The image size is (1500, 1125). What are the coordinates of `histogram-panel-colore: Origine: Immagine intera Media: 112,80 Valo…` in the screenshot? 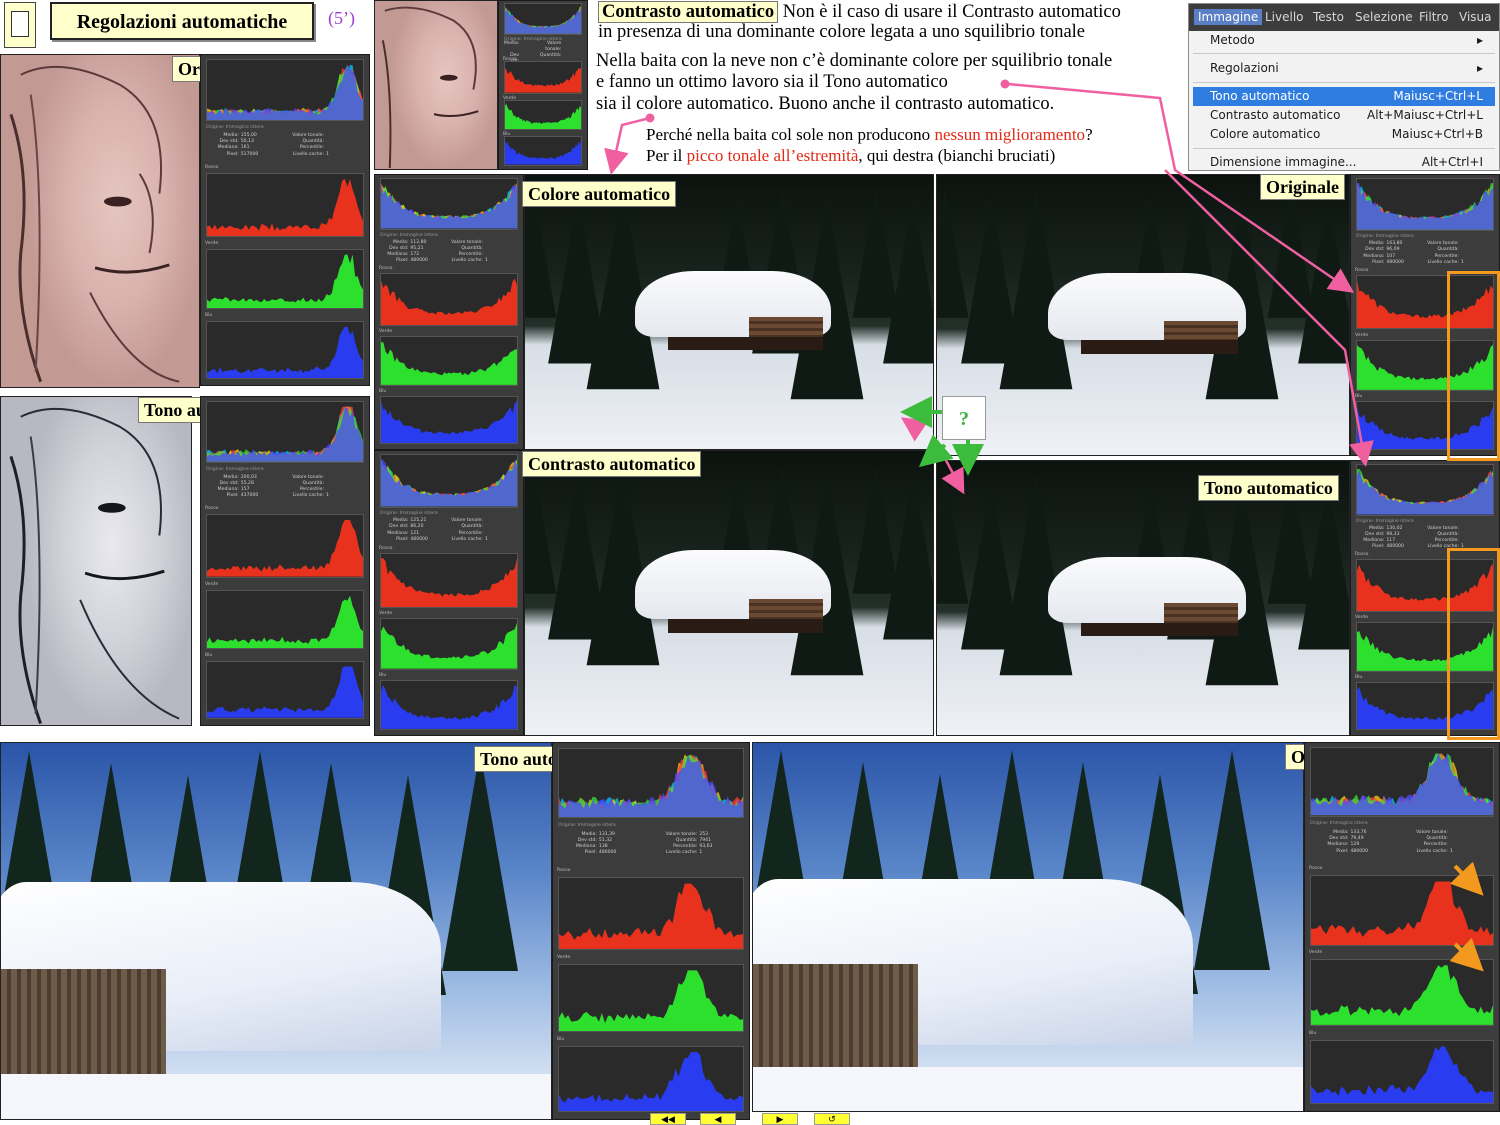 It's located at (449, 312).